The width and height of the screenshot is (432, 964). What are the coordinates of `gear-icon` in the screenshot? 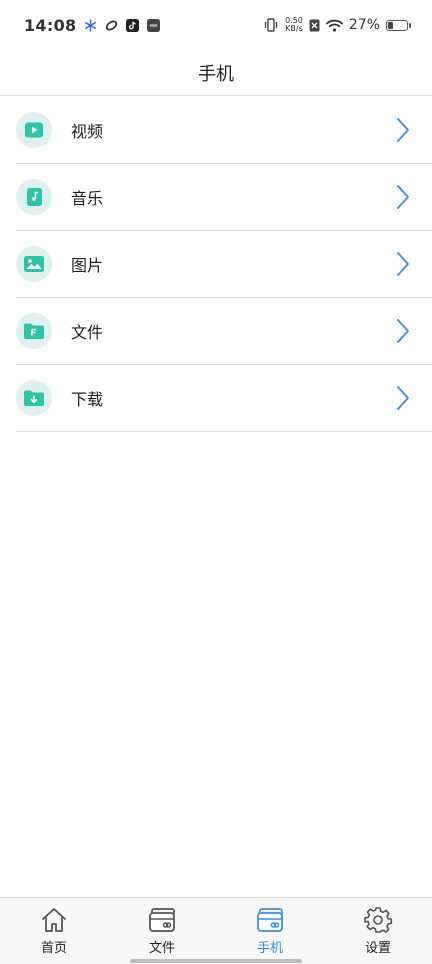 It's located at (378, 920).